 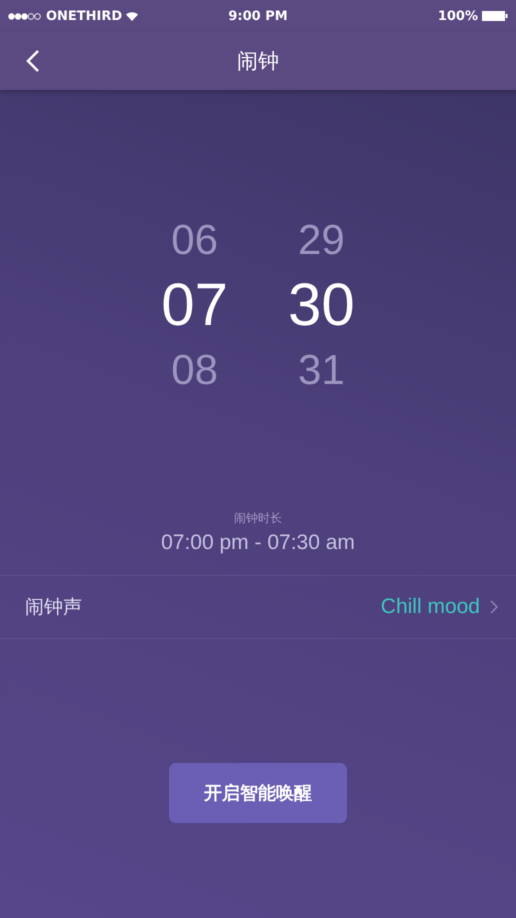 What do you see at coordinates (84, 16) in the screenshot?
I see `carrier-name: ONETHIRD` at bounding box center [84, 16].